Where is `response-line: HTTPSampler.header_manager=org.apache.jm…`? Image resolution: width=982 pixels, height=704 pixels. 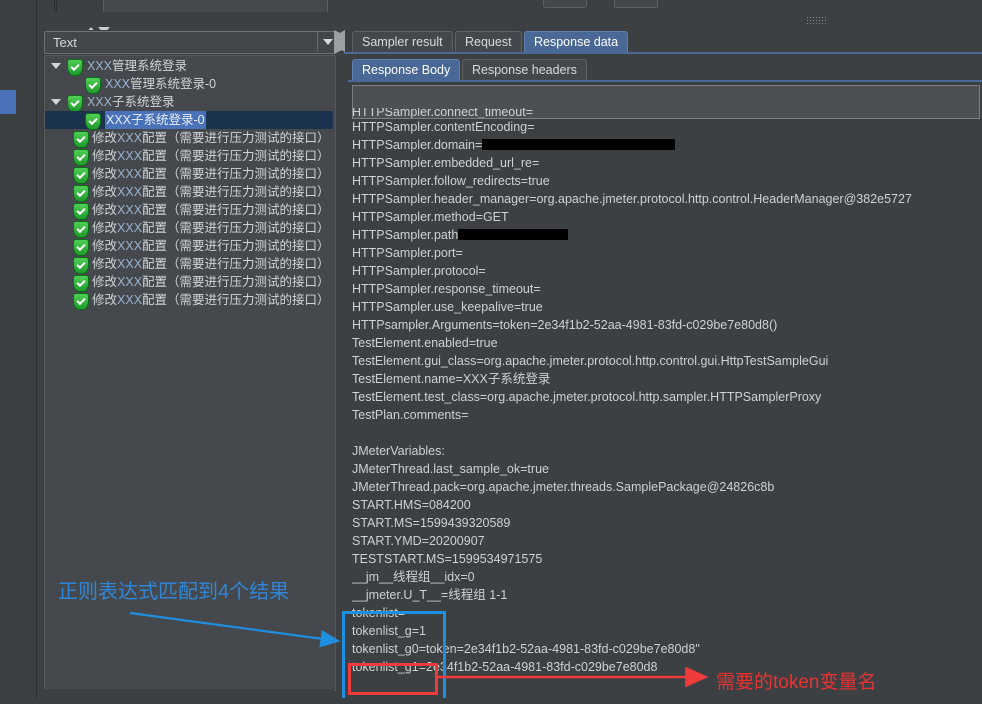
response-line: HTTPSampler.header_manager=org.apache.jm… is located at coordinates (667, 199).